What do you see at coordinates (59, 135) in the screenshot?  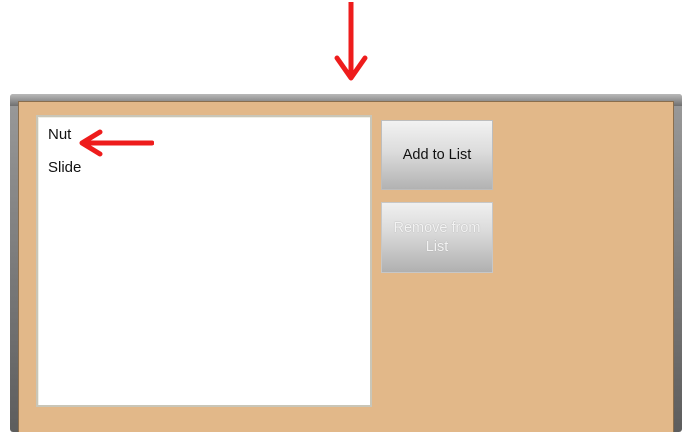 I see `list-item: Nut` at bounding box center [59, 135].